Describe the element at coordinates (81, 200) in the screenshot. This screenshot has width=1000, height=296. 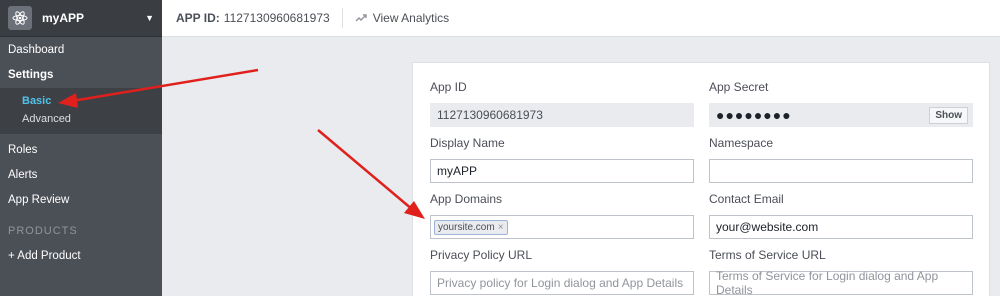
I see `sidebar-item-app-review: App Review` at that location.